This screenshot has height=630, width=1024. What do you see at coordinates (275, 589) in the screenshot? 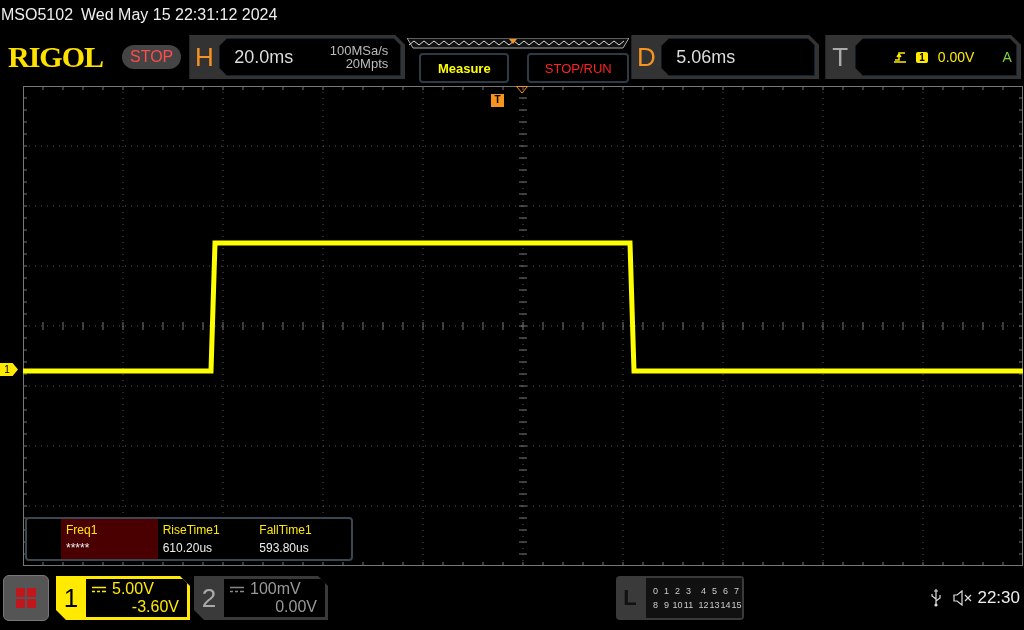
I see `vertical-scale: 100mV` at bounding box center [275, 589].